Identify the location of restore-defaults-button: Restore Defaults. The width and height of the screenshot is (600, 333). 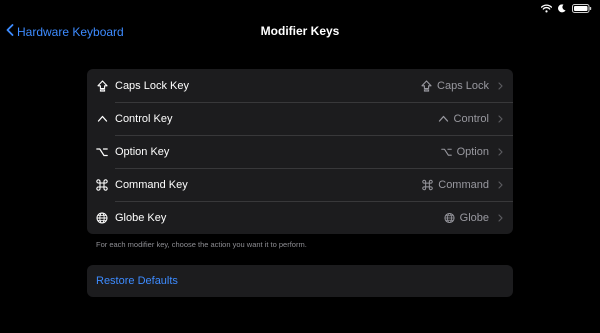
(300, 281).